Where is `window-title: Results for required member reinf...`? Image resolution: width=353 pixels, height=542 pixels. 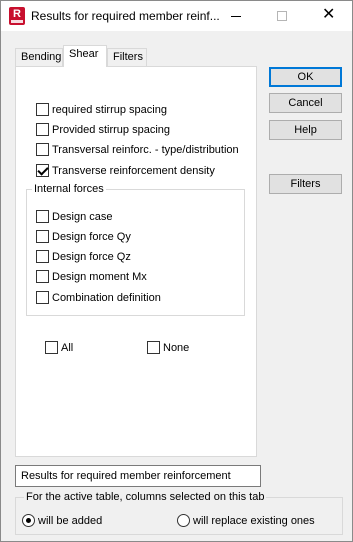
window-title: Results for required member reinf... is located at coordinates (125, 16).